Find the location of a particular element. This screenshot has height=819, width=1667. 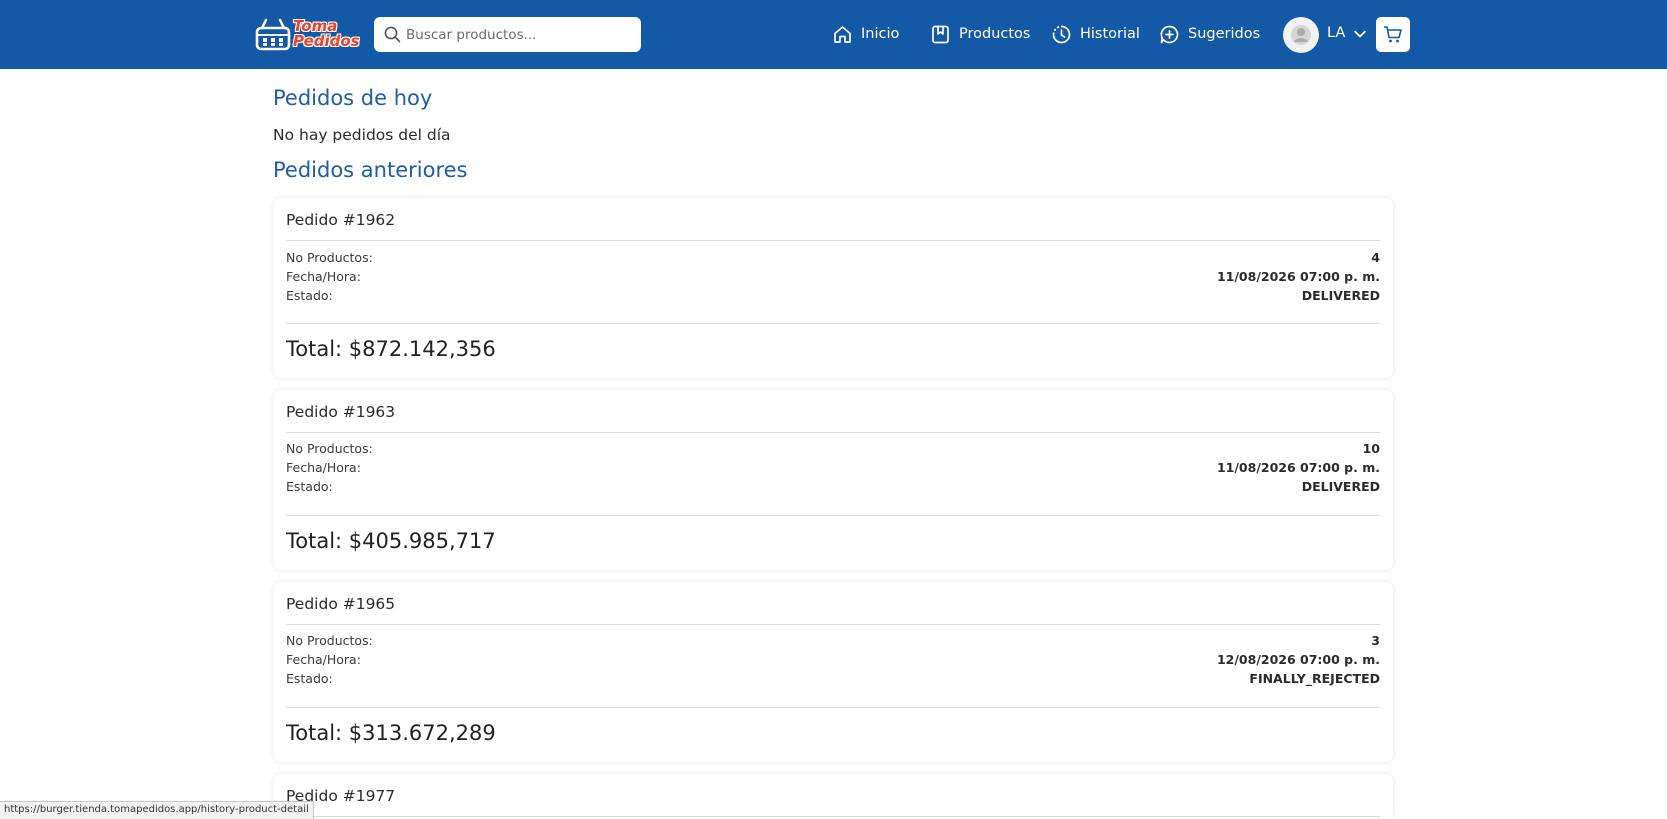

nav-productos: Productos is located at coordinates (980, 34).